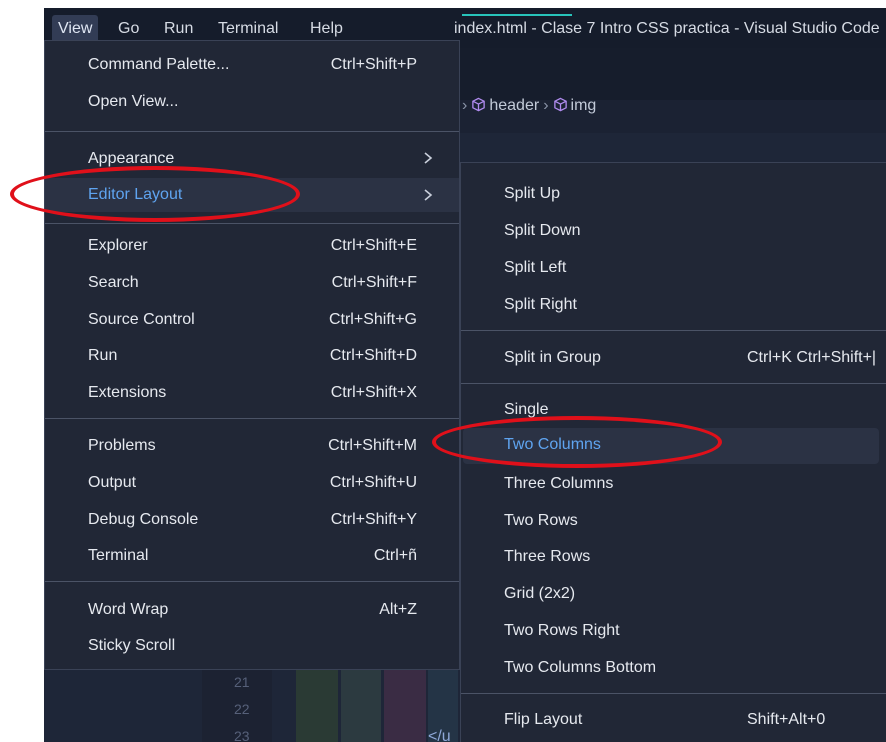  I want to click on menu-item-shortcut: Ctrl+Shift+M, so click(372, 445).